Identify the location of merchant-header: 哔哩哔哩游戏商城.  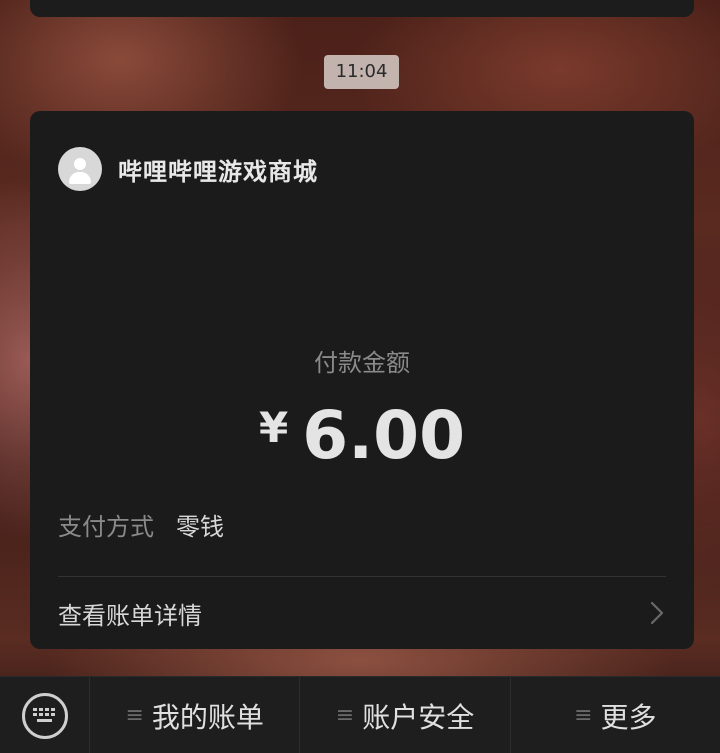
(188, 169).